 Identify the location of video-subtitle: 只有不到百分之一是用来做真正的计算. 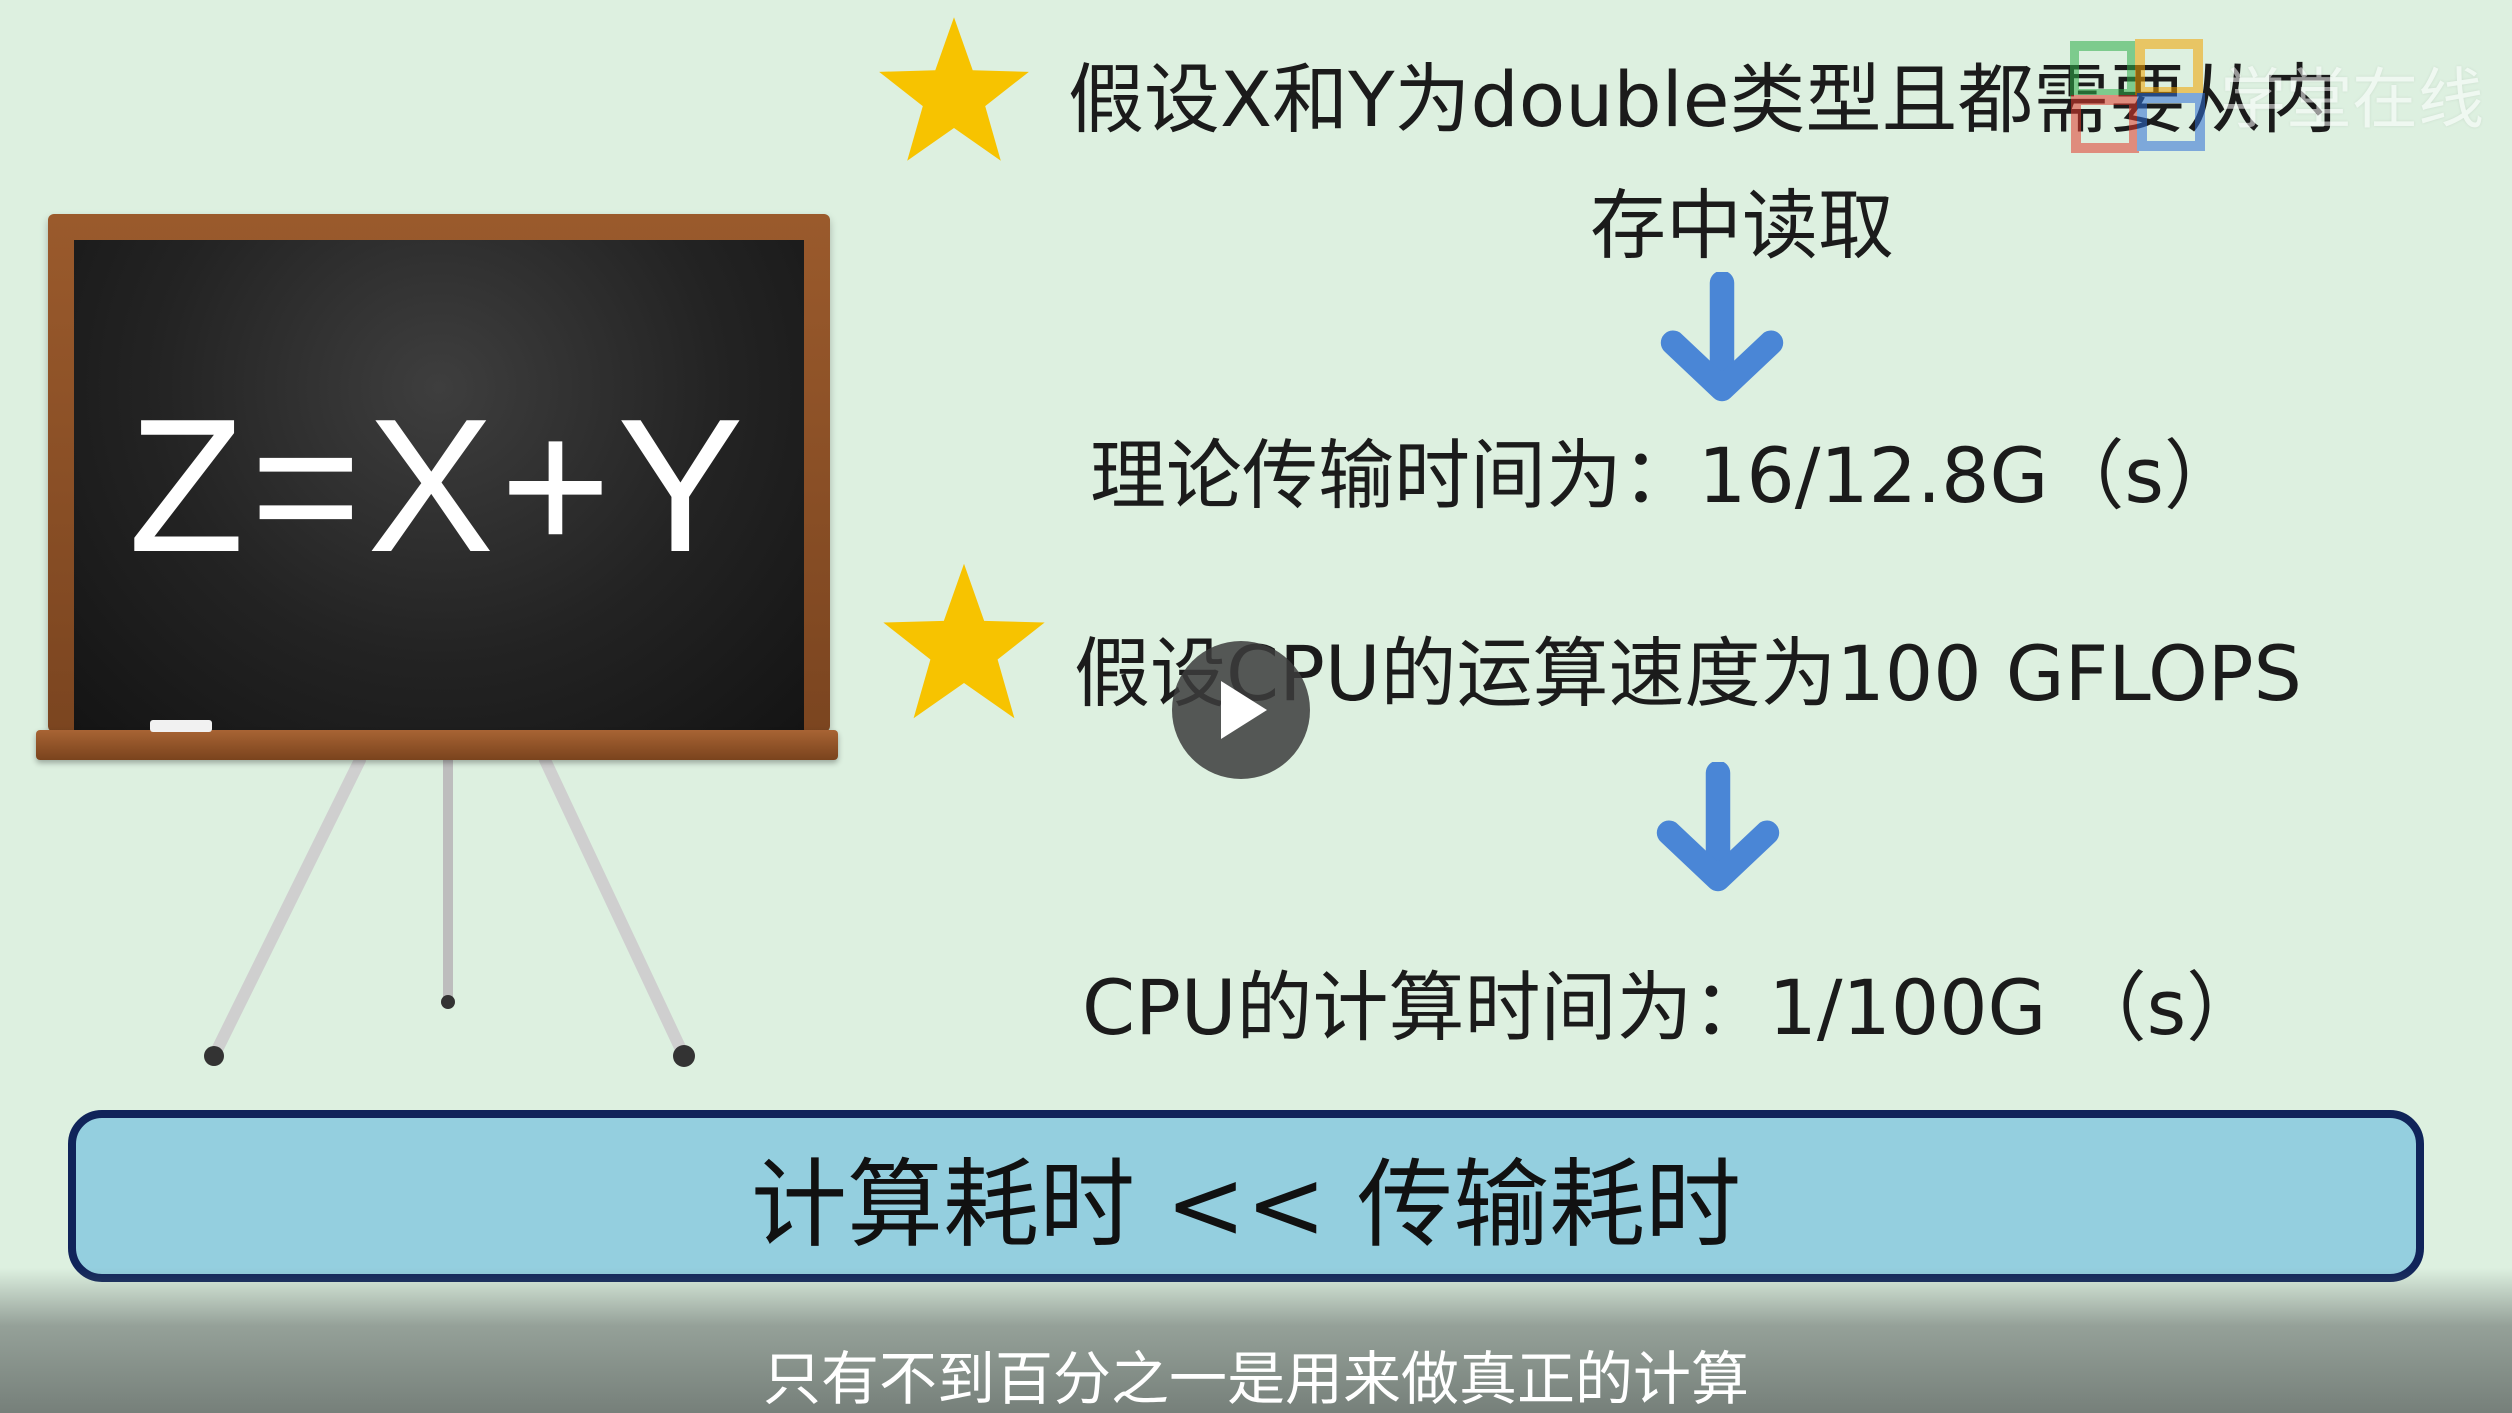
(1255, 1379).